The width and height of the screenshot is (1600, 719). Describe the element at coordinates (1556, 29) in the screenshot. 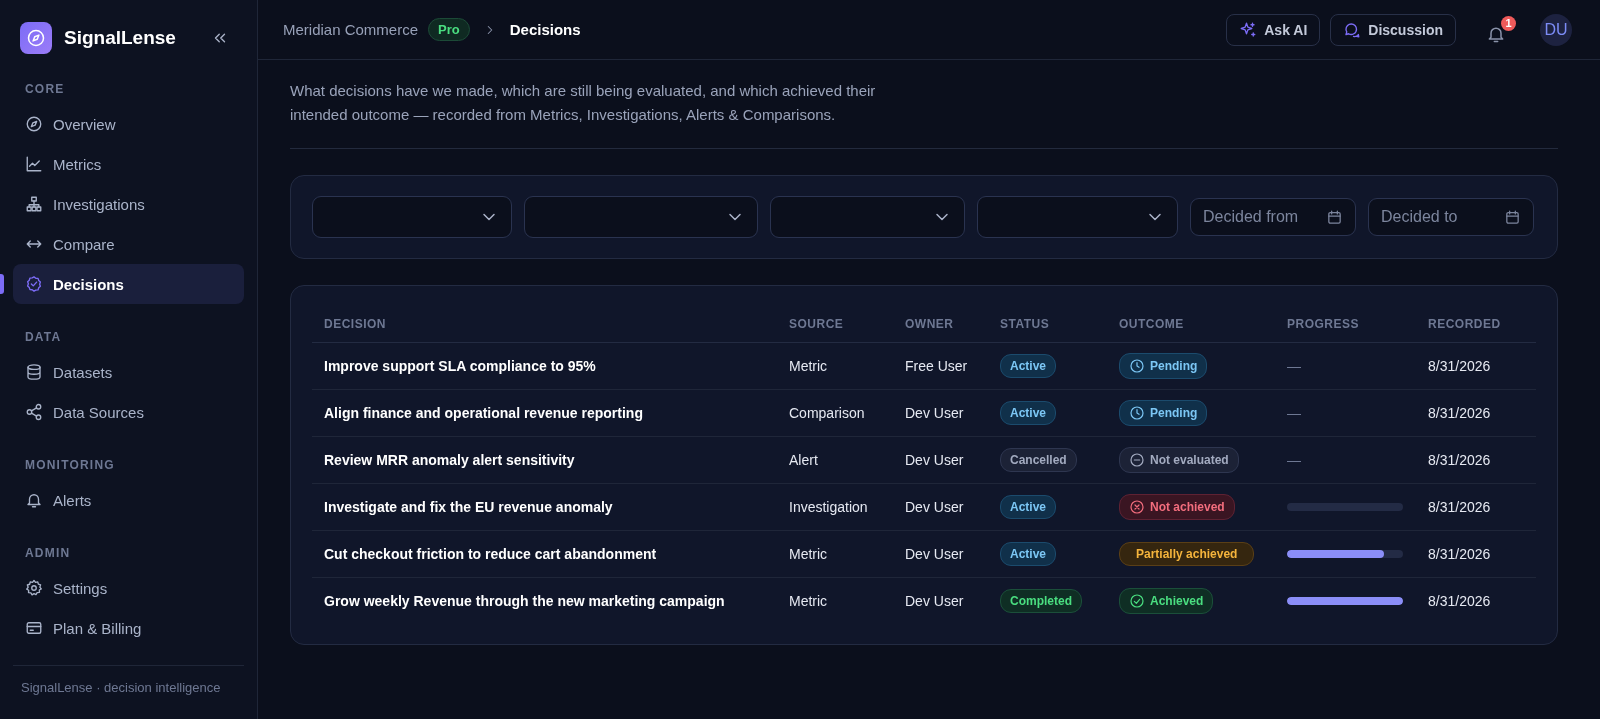

I see `user-avatar: DU` at that location.